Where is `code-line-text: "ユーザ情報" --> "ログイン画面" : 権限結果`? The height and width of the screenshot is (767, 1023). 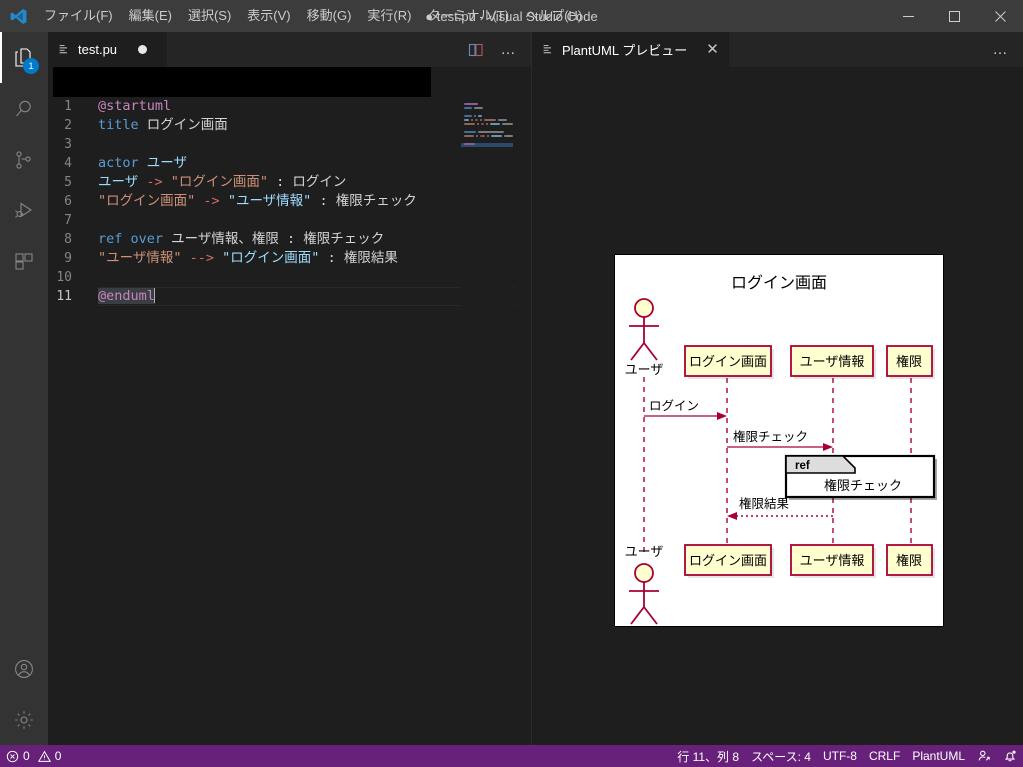 code-line-text: "ユーザ情報" --> "ログイン画面" : 権限結果 is located at coordinates (248, 258).